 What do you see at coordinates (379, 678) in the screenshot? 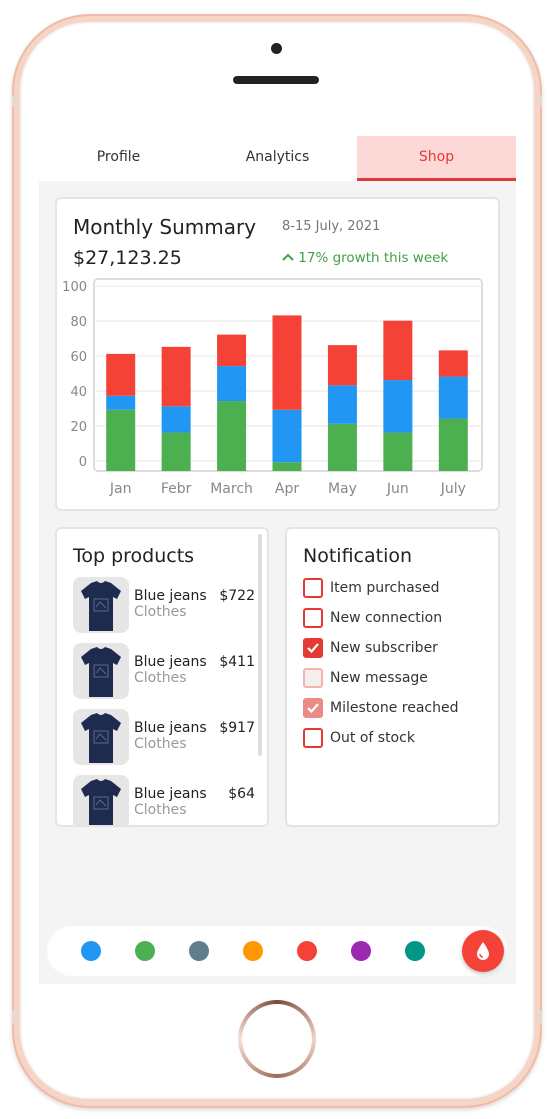
I see `notification-label: New message` at bounding box center [379, 678].